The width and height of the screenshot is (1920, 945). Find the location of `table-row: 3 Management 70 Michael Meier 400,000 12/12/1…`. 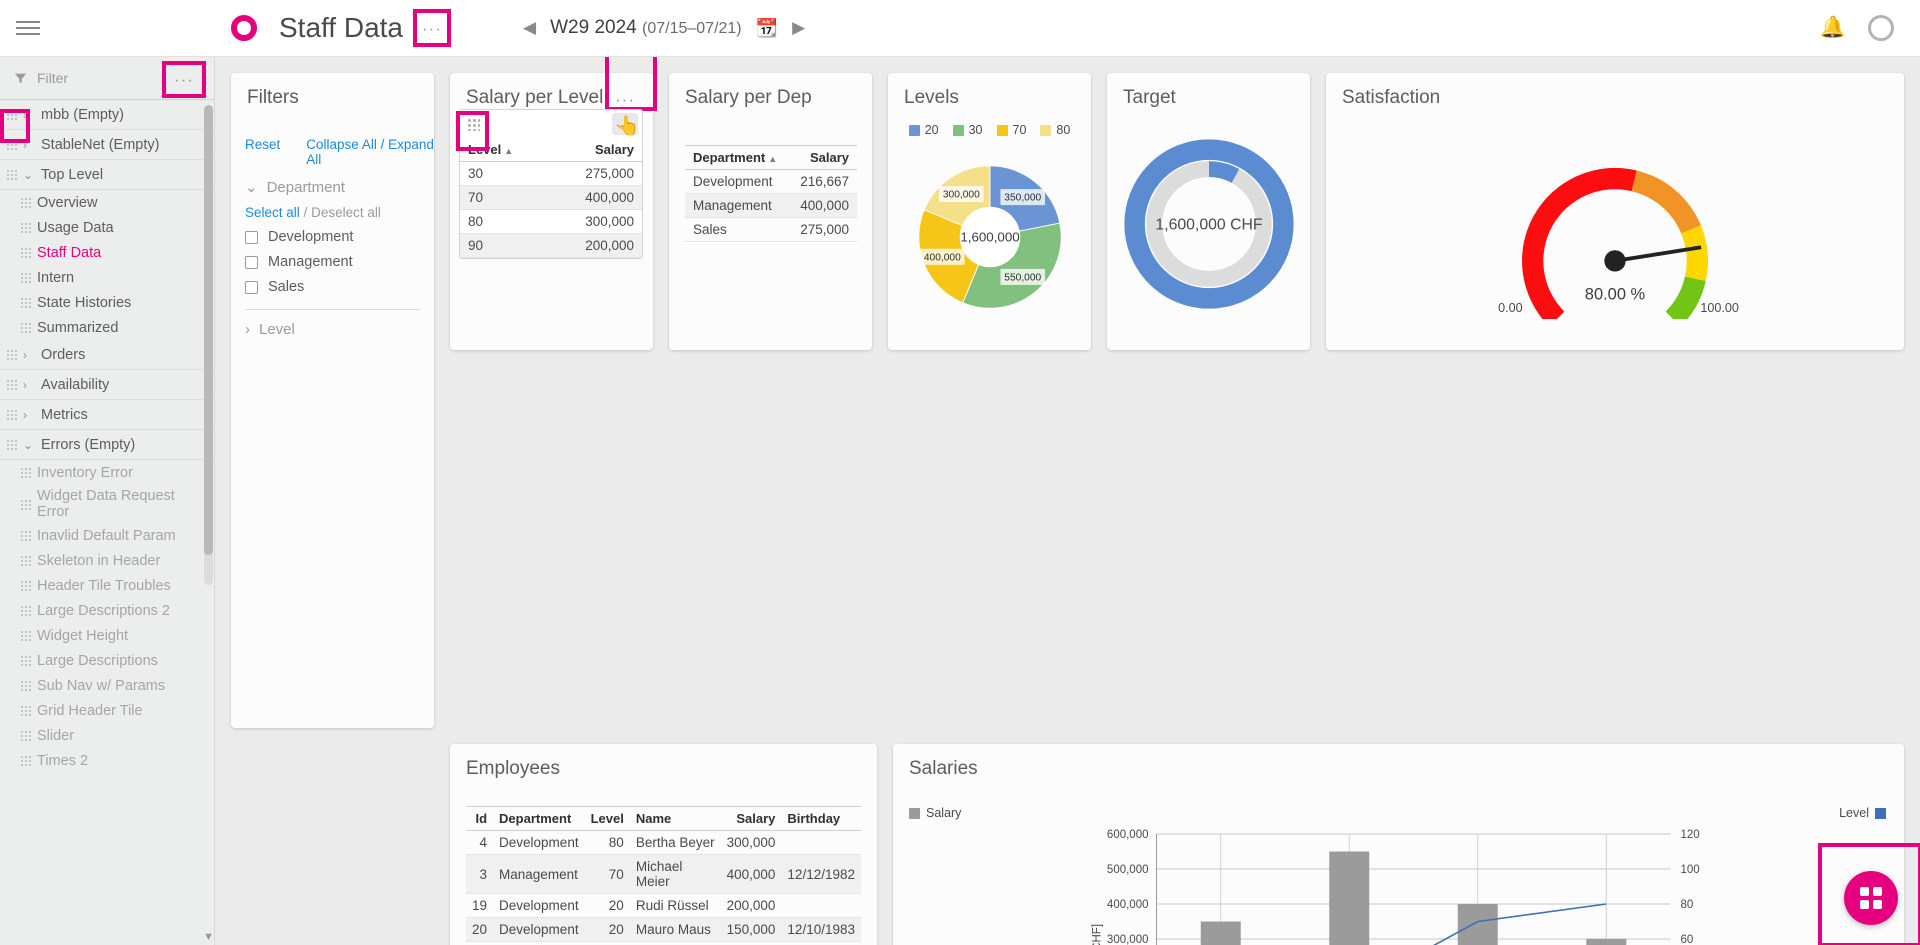

table-row: 3 Management 70 Michael Meier 400,000 12/12/1… is located at coordinates (663, 874).